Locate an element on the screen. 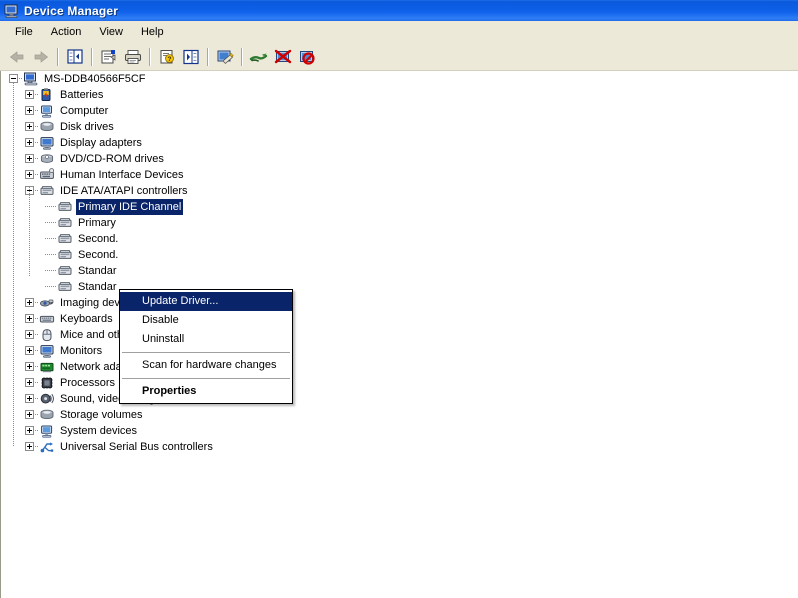 This screenshot has height=598, width=798. show-hide-console-tree-button is located at coordinates (75, 56).